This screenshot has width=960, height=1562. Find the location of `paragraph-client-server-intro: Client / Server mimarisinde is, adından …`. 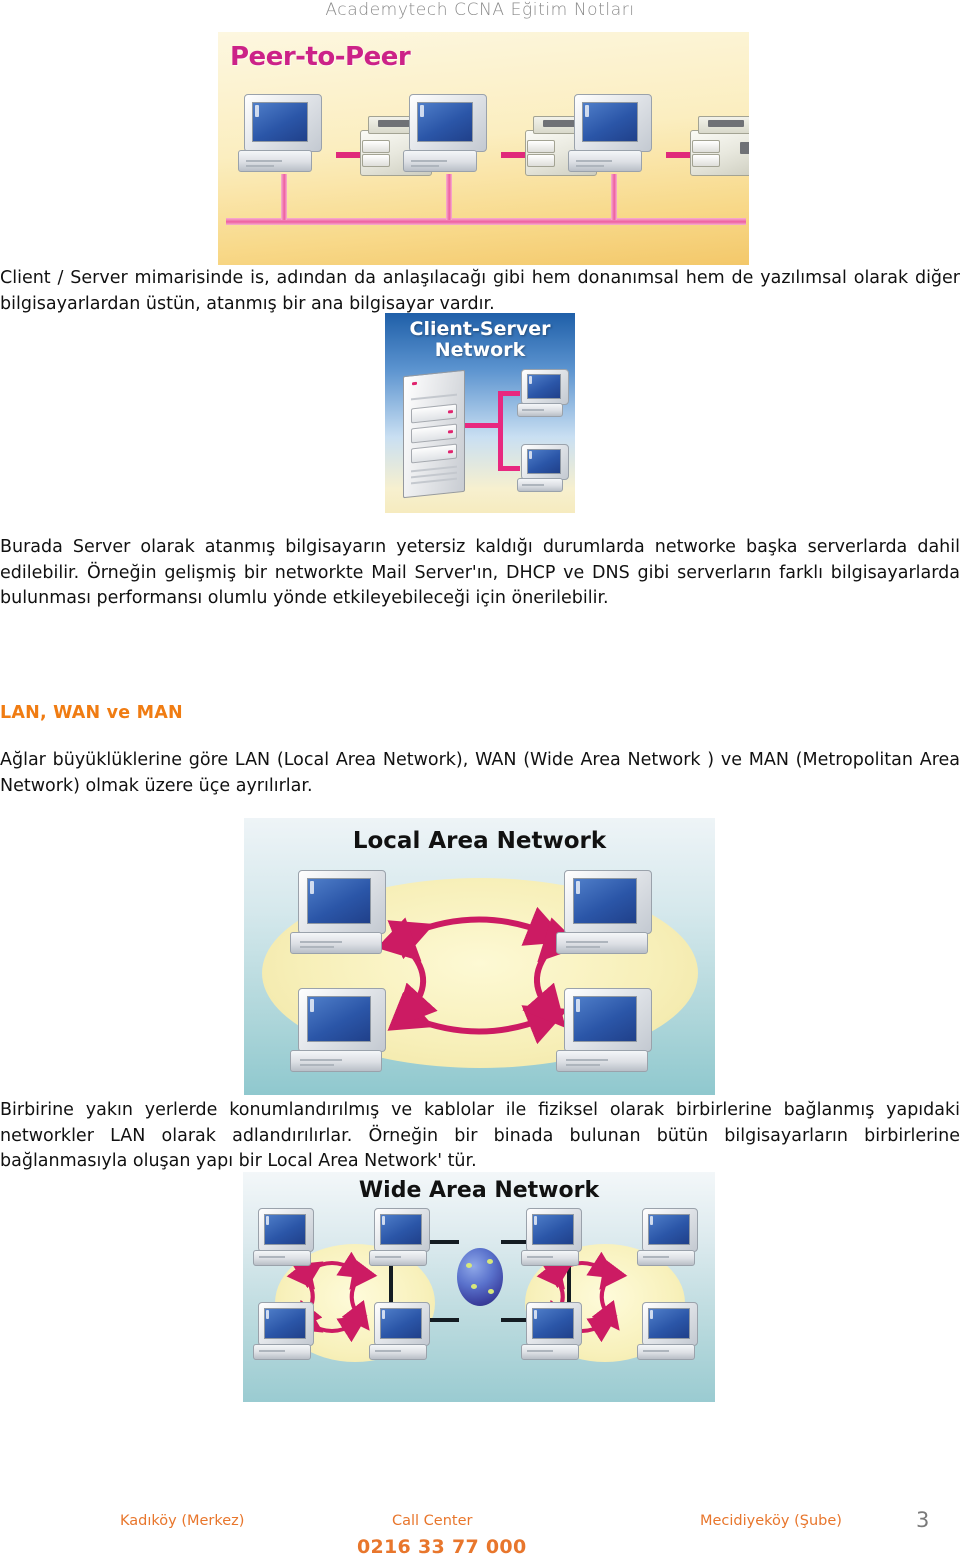

paragraph-client-server-intro: Client / Server mimarisinde is, adından … is located at coordinates (480, 291).